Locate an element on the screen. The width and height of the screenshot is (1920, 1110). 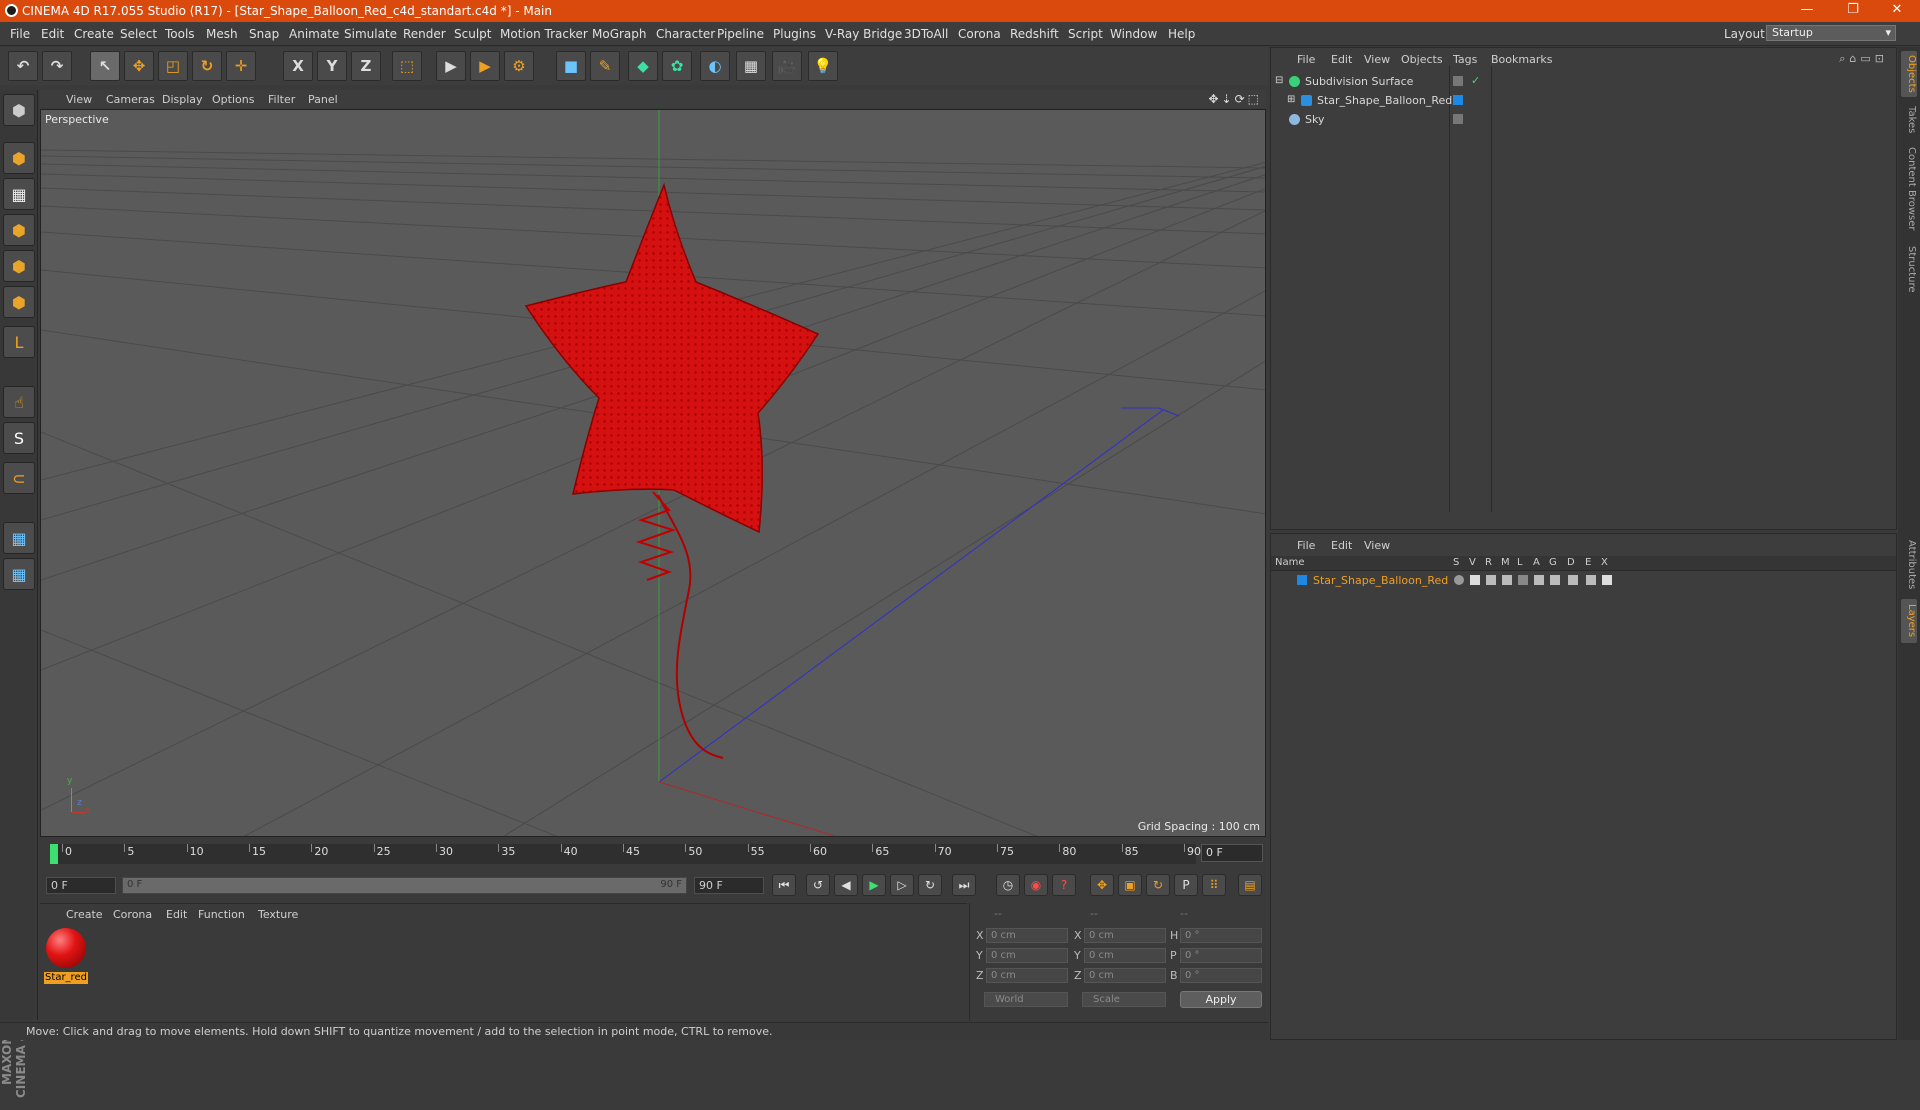
redo-button: ↷ is located at coordinates (57, 66).